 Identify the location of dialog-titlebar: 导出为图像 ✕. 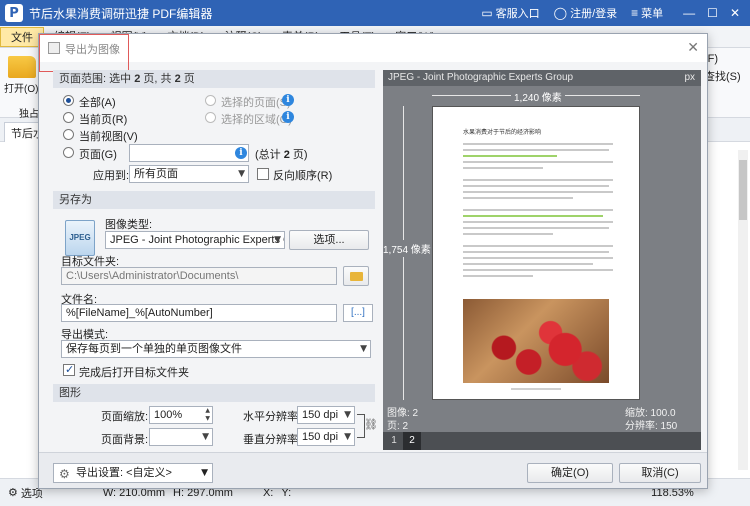
(373, 48).